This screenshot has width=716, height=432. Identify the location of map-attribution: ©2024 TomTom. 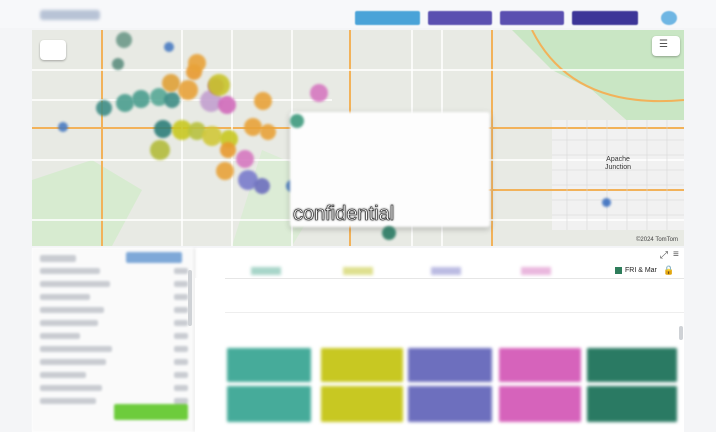
(657, 240).